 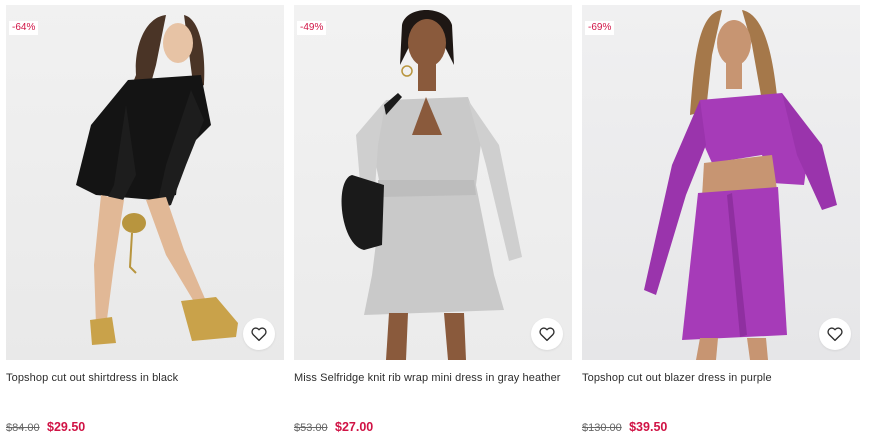 What do you see at coordinates (312, 28) in the screenshot?
I see `discount-badge: -49%` at bounding box center [312, 28].